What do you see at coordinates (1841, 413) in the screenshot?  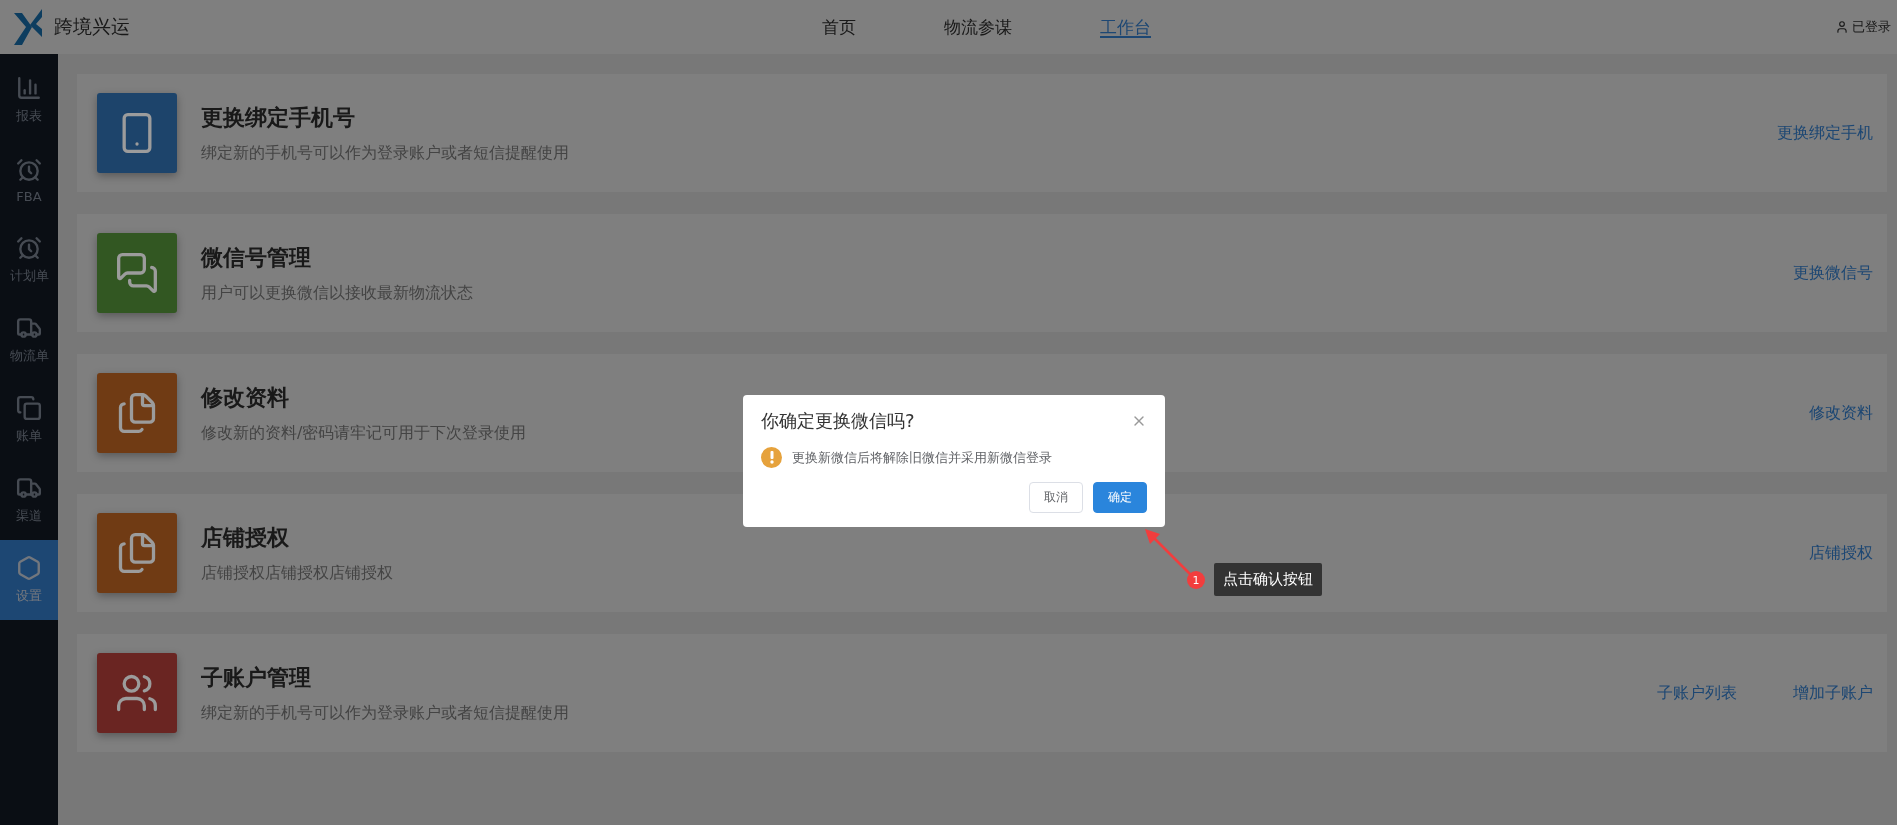 I see `card-link: 修改资料` at bounding box center [1841, 413].